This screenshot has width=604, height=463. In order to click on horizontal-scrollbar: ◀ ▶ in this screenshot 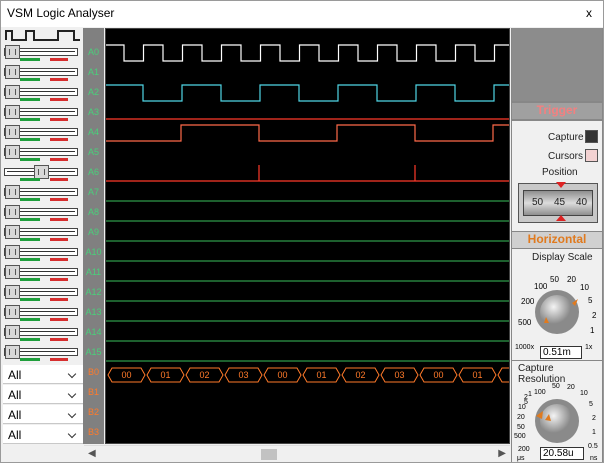, I will do `click(297, 453)`.